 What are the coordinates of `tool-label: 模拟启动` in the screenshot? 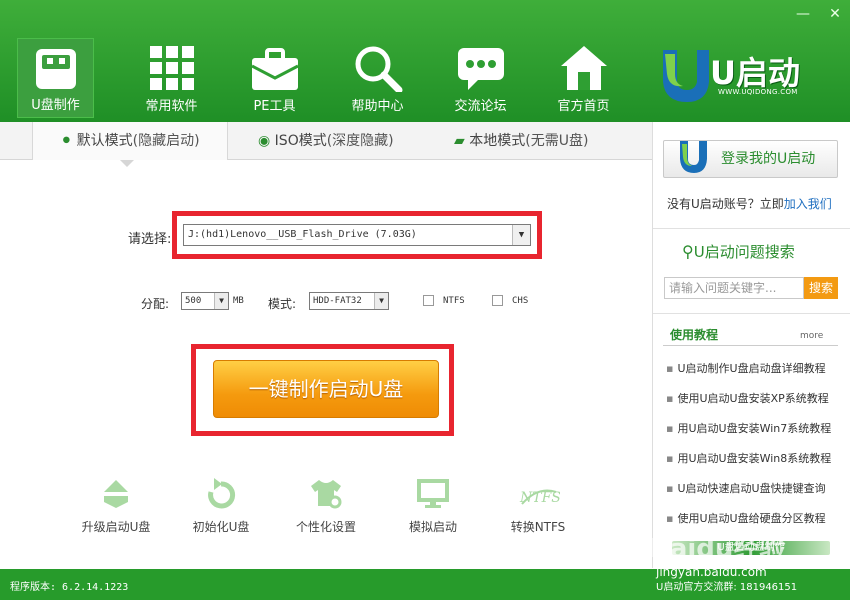 It's located at (432, 527).